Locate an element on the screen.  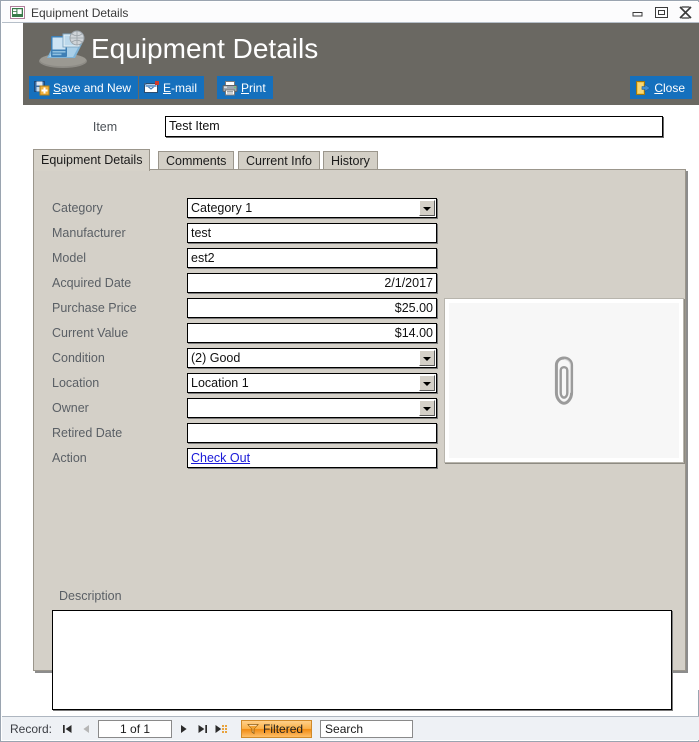
purchase-price-input: $25.00 is located at coordinates (312, 308).